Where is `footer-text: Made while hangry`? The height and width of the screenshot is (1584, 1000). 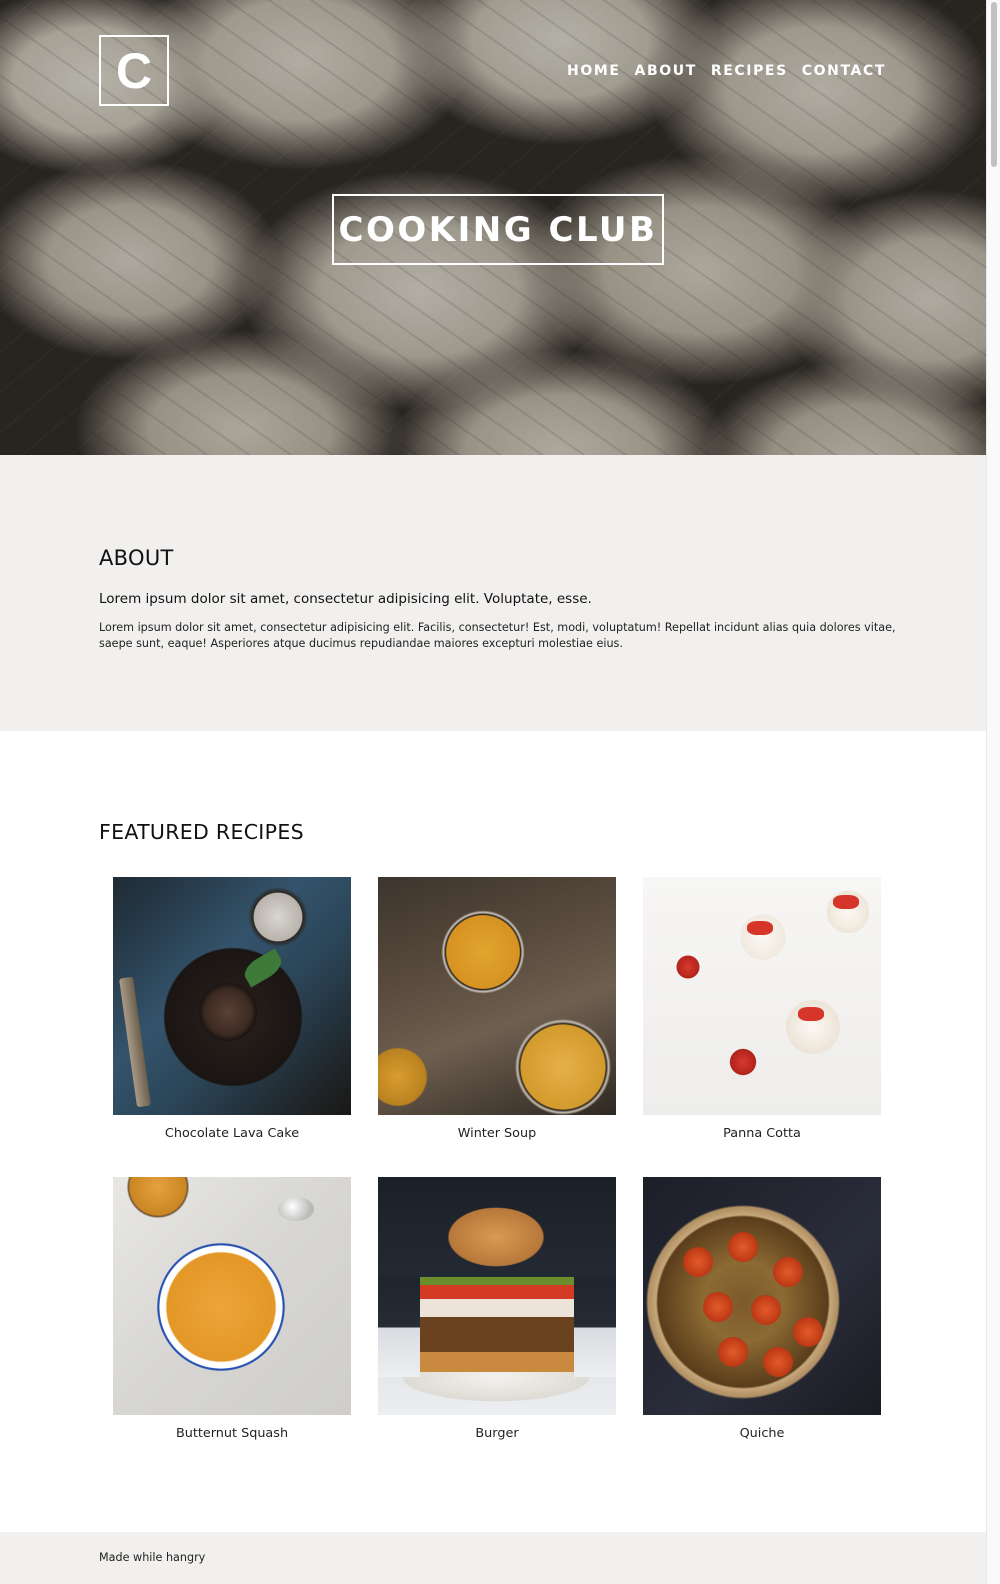
footer-text: Made while hangry is located at coordinates (152, 1557).